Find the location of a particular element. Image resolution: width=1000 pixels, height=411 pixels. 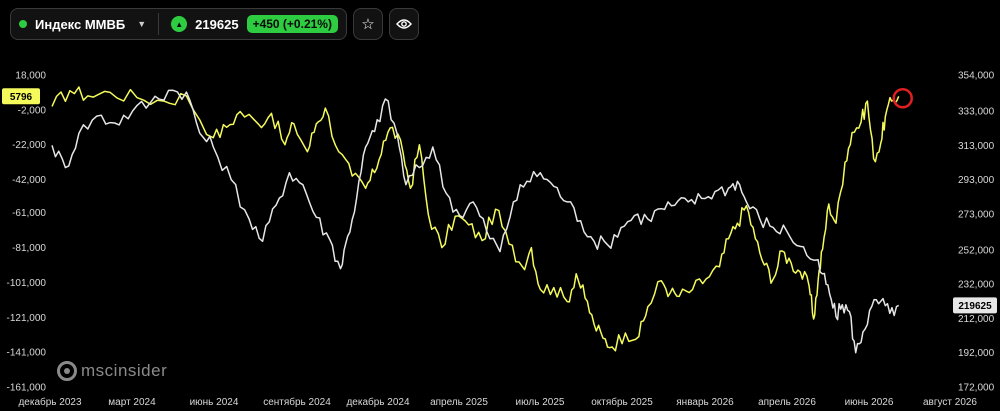

highlight-circle is located at coordinates (902, 98).